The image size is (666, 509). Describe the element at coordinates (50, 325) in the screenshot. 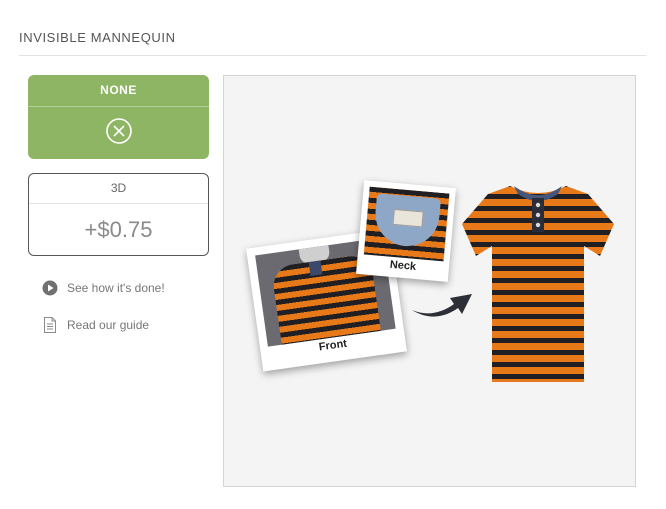

I see `document-icon` at that location.